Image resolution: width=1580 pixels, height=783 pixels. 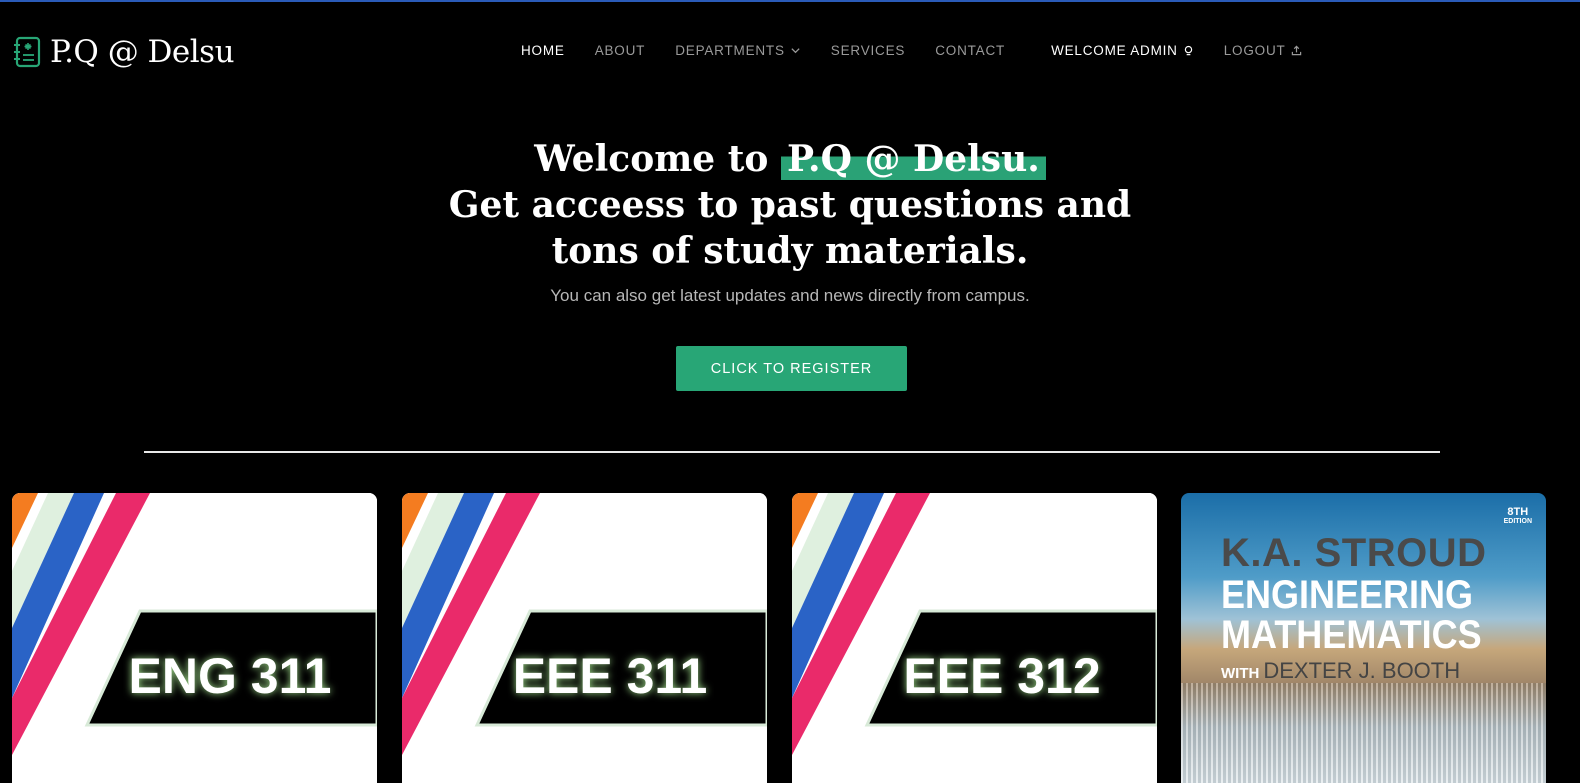 What do you see at coordinates (1362, 670) in the screenshot?
I see `coauthor-name: DEXTER J. BOOTH` at bounding box center [1362, 670].